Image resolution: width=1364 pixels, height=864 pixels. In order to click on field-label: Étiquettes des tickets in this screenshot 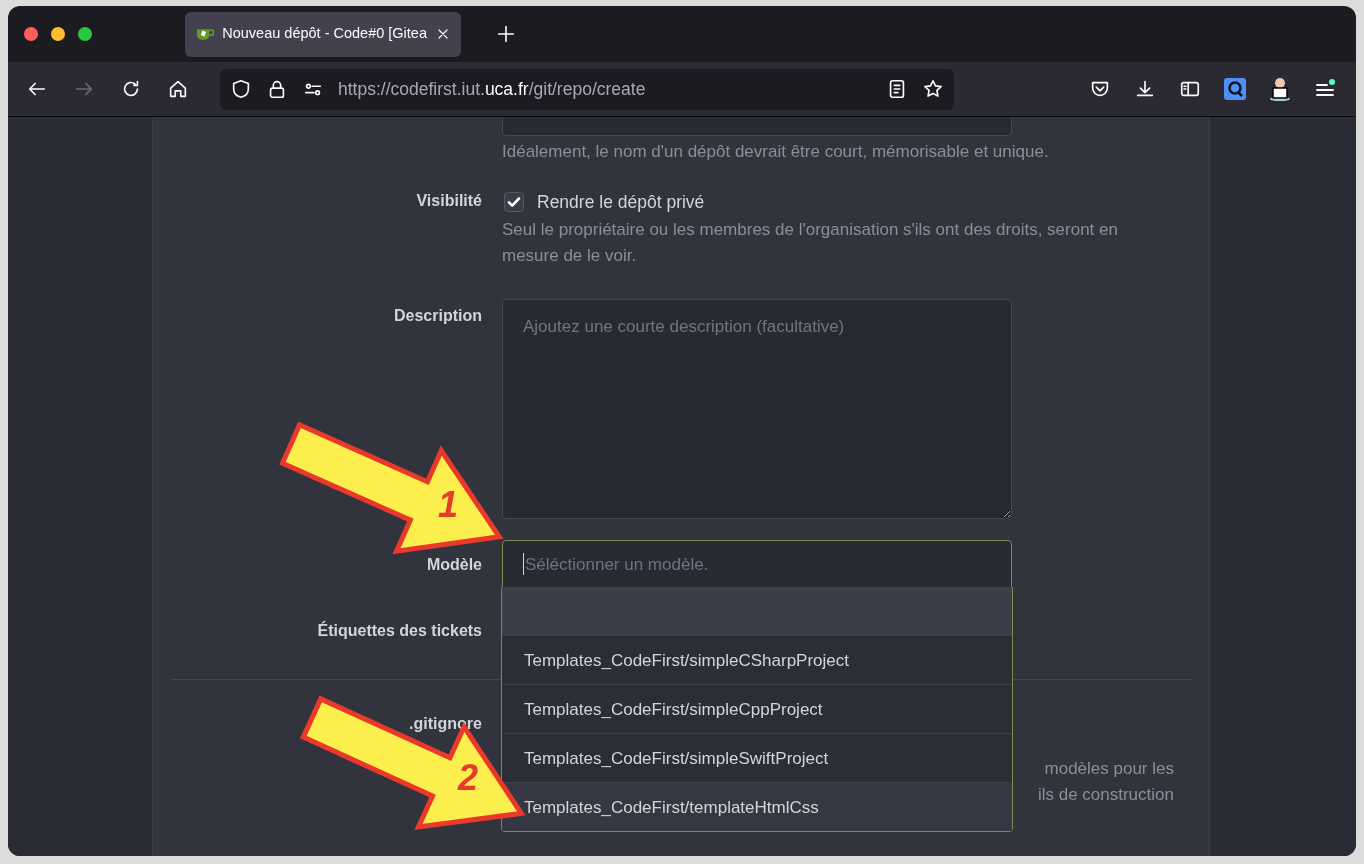, I will do `click(399, 631)`.